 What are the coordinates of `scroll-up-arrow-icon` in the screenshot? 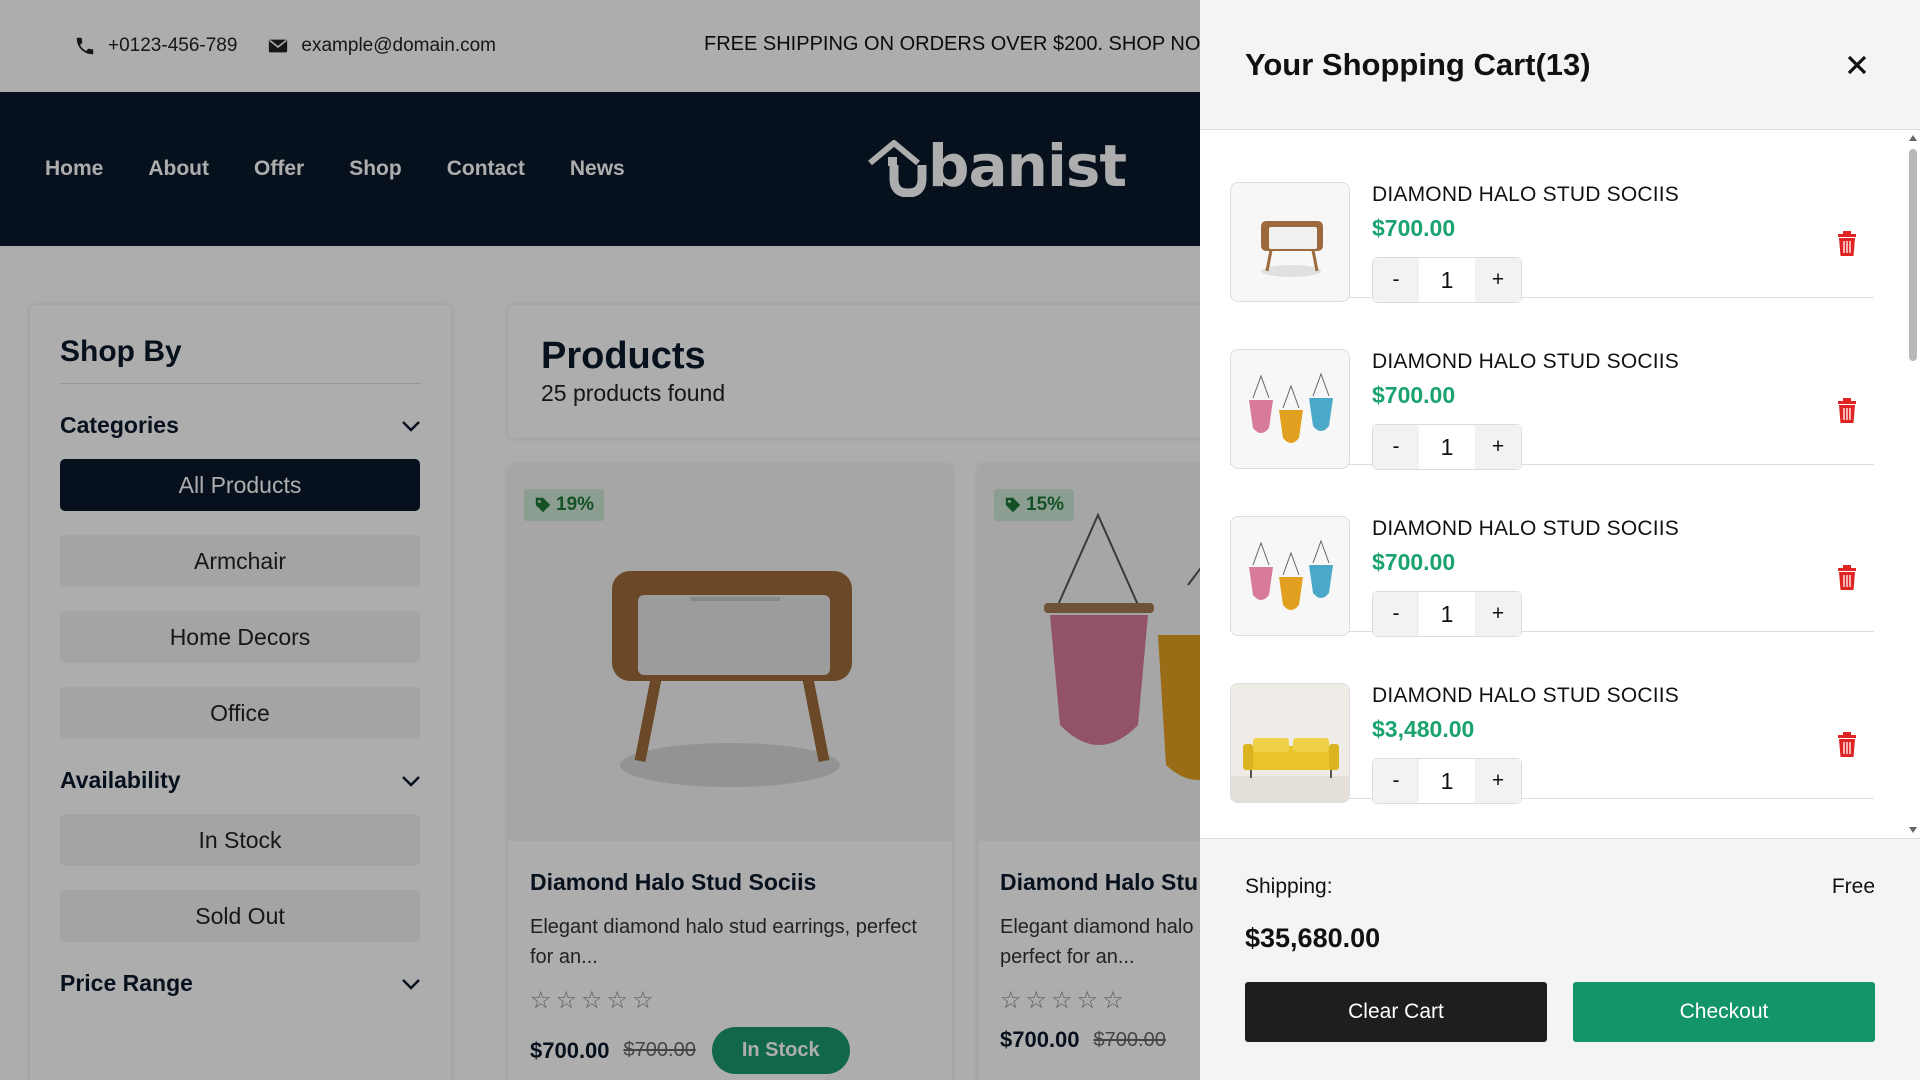 It's located at (1913, 138).